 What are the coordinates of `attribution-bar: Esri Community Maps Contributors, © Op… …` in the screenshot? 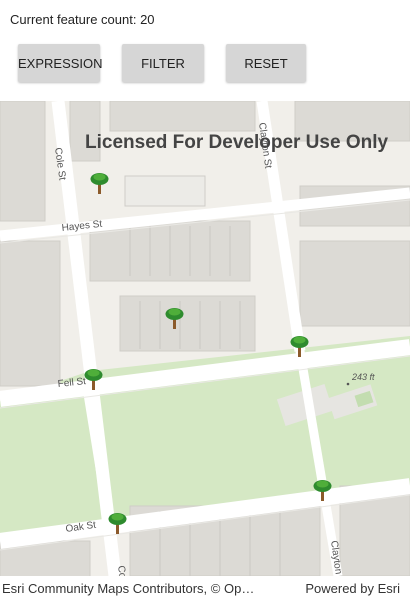 It's located at (205, 588).